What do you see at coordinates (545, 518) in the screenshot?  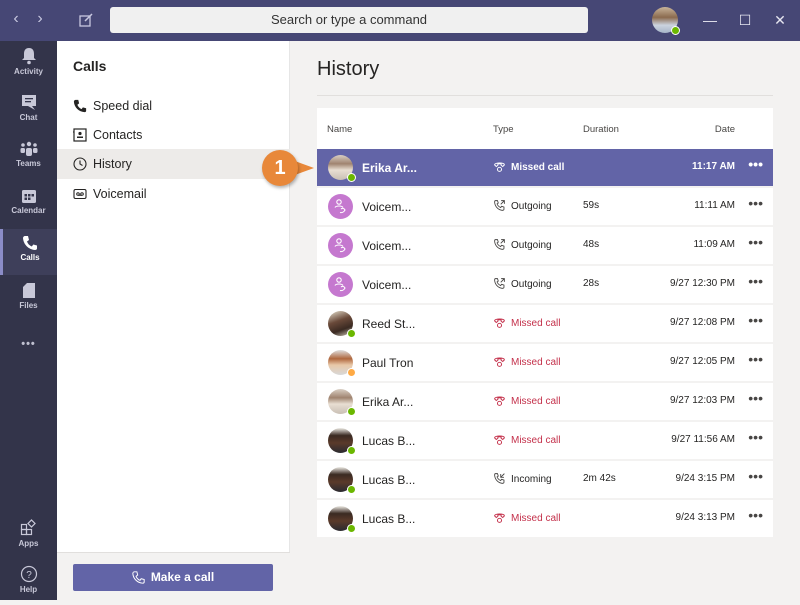 I see `history-row: Lucas B... Missed call 9/24 3:13 PM •••` at bounding box center [545, 518].